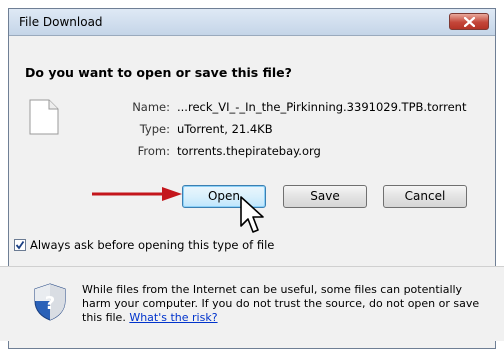  I want to click on red-arrow-icon, so click(137, 194).